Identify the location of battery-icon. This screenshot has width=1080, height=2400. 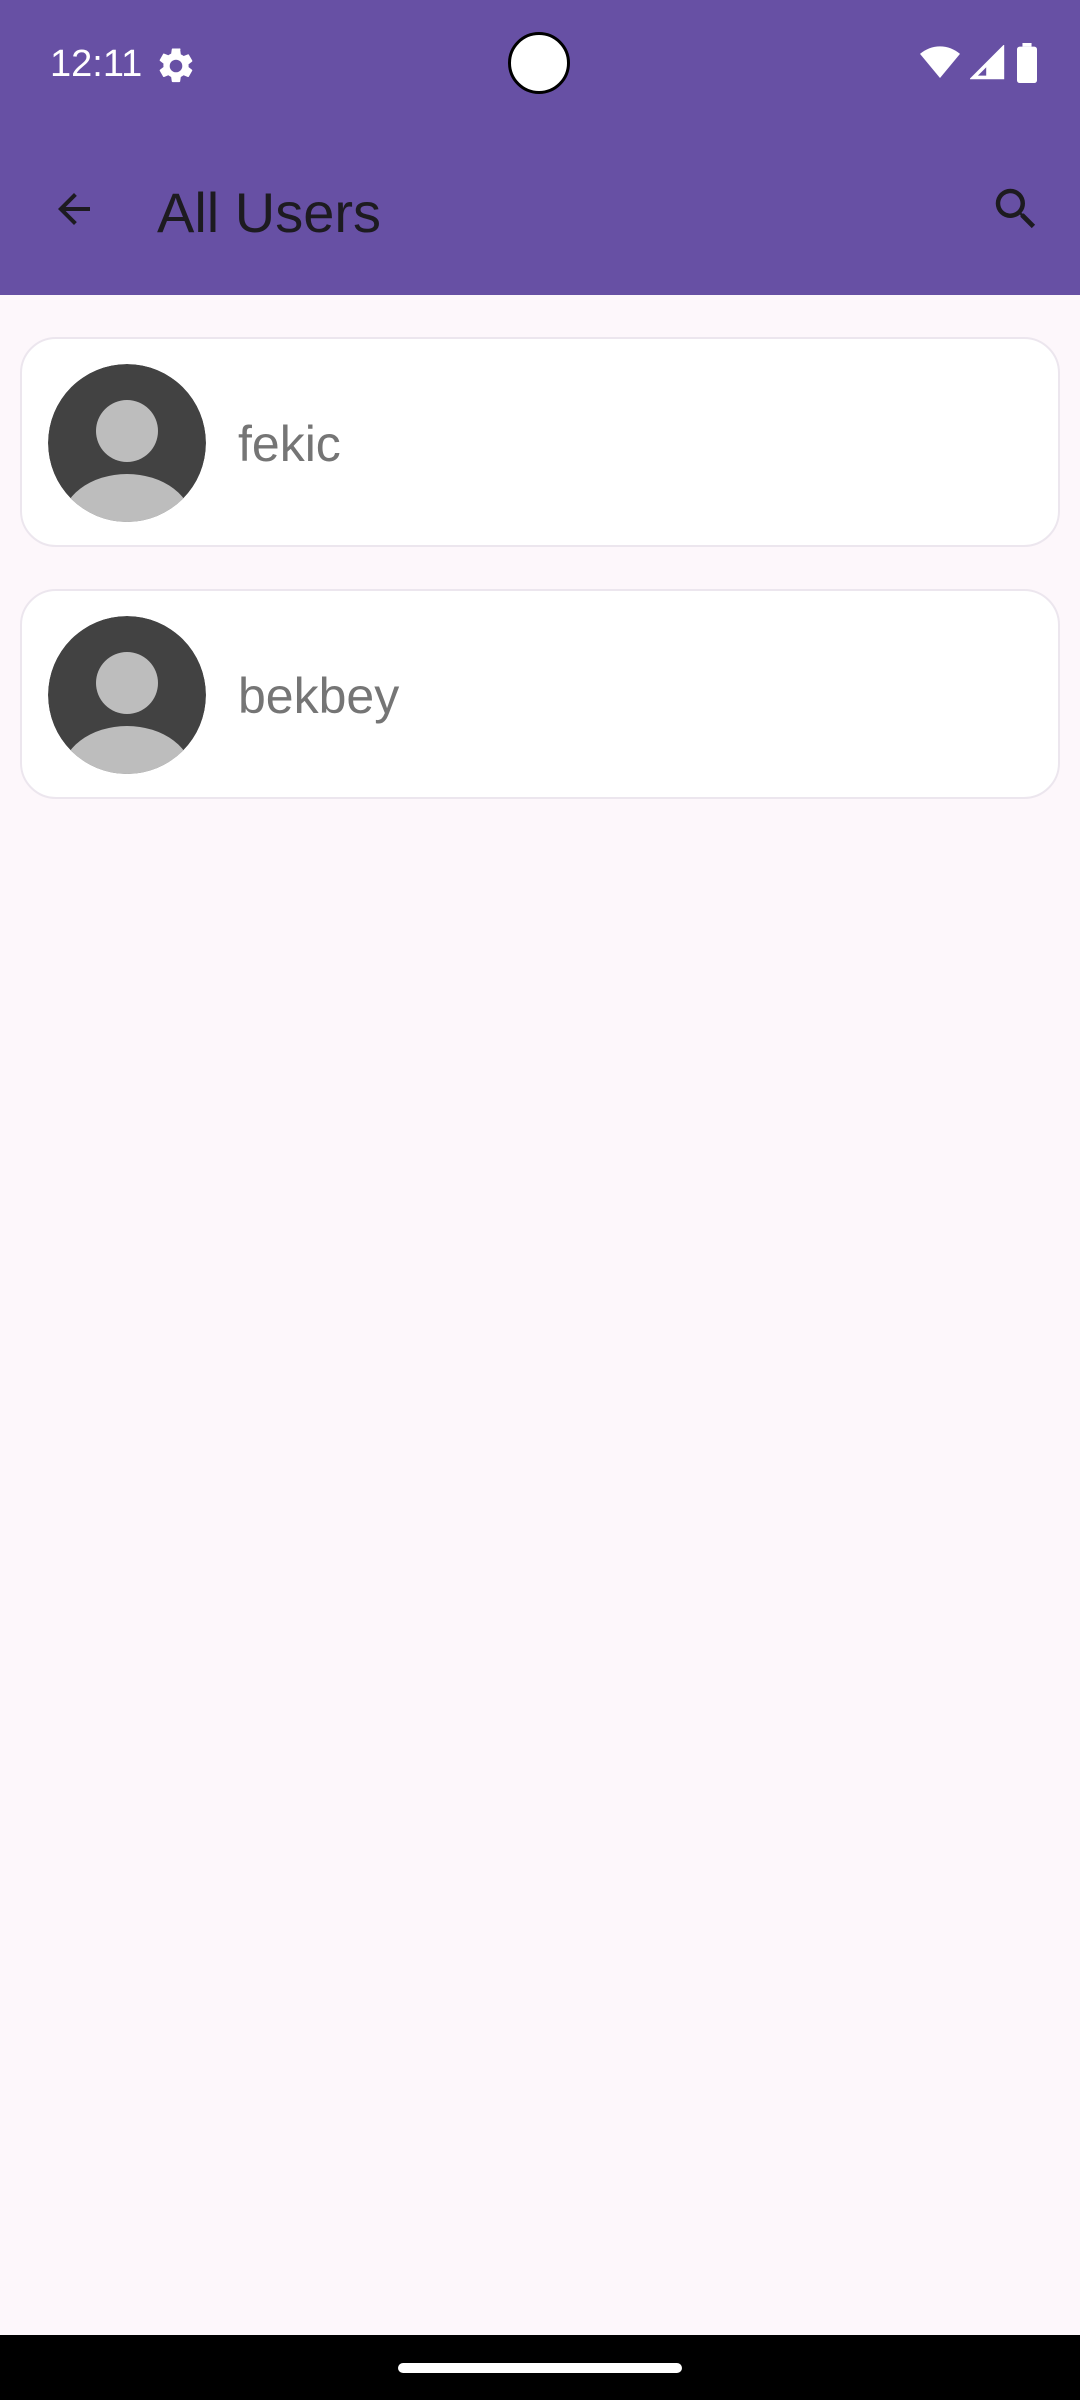
(1027, 65).